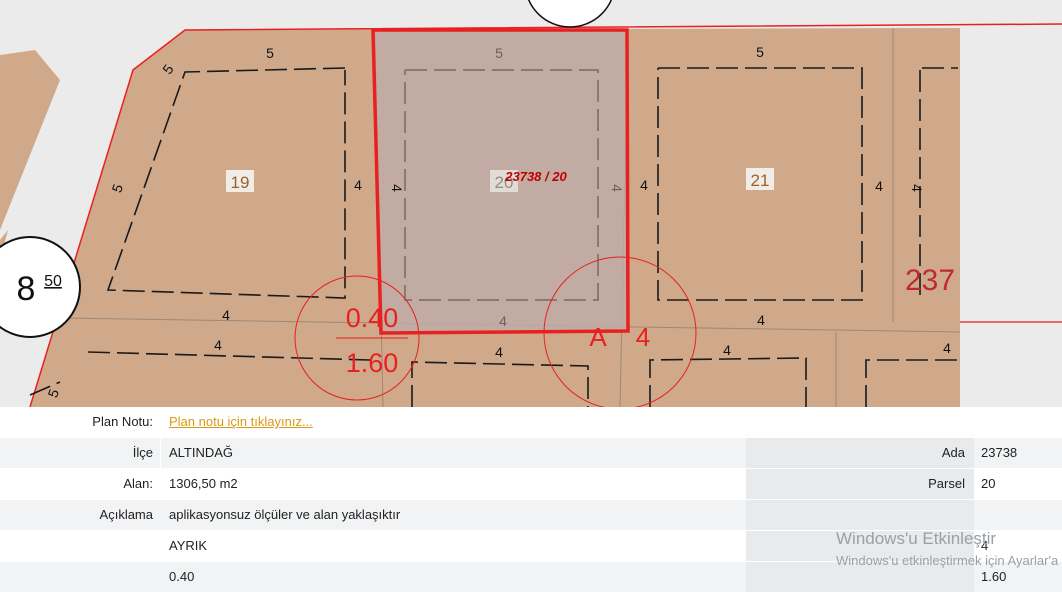 The image size is (1062, 592). What do you see at coordinates (531, 453) in the screenshot?
I see `info-row-ilce: İlçe ALTINDAĞ Ada 23738` at bounding box center [531, 453].